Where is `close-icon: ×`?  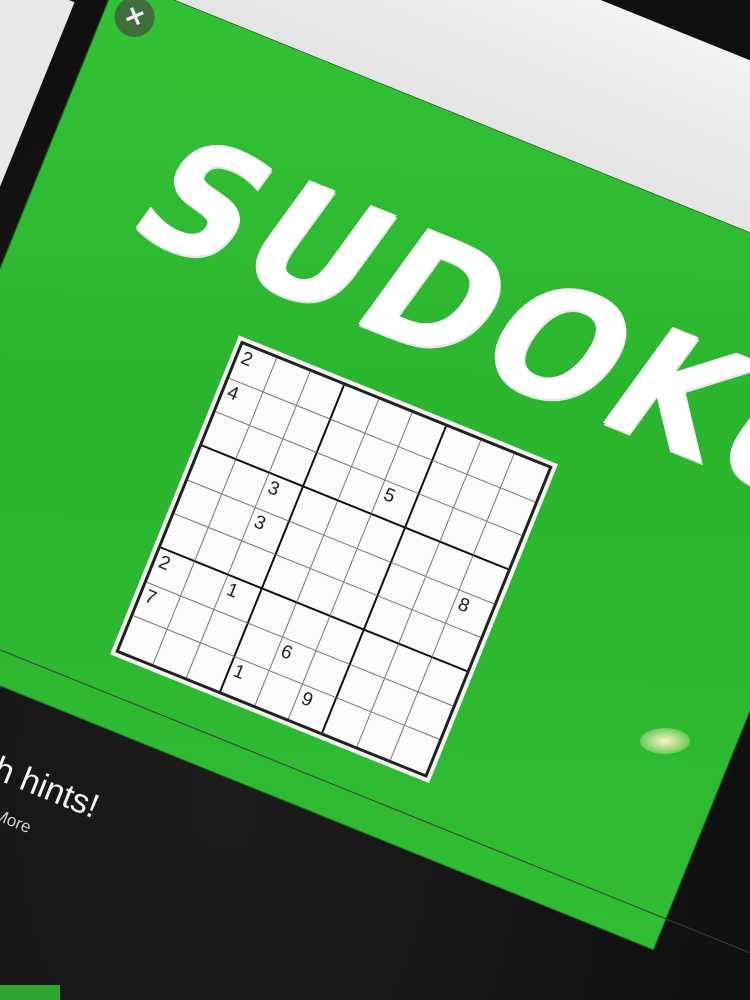 close-icon: × is located at coordinates (134, 22).